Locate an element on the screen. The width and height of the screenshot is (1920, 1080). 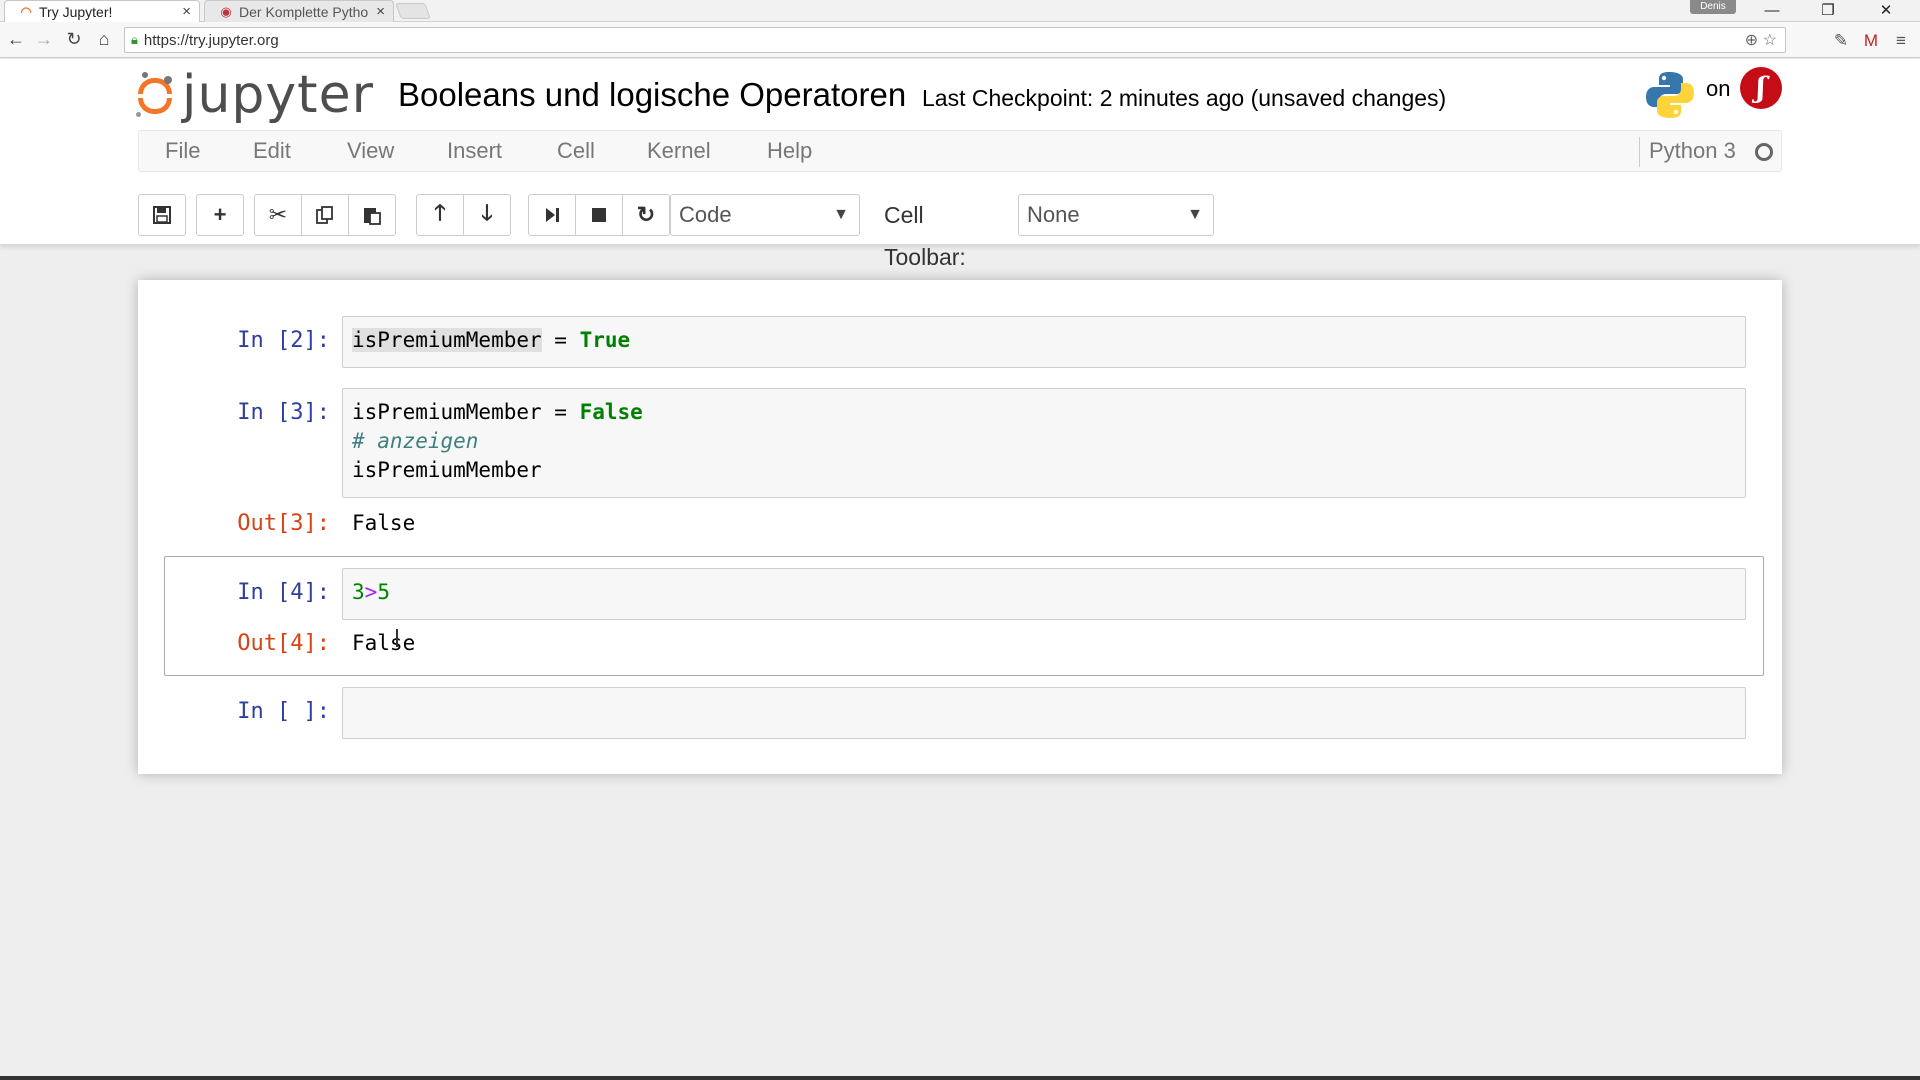
refresh-icon: ↻ is located at coordinates (646, 214).